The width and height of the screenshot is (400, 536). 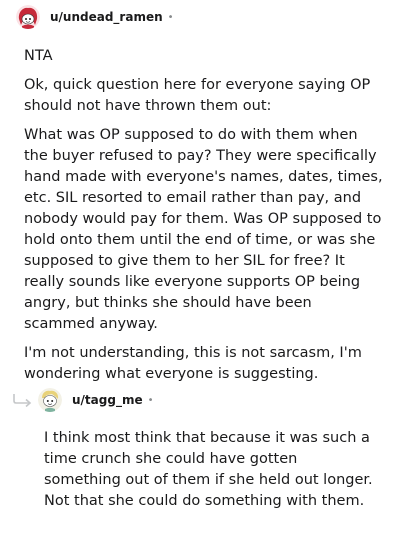 What do you see at coordinates (106, 17) in the screenshot?
I see `comment-author: u/undead_ramen` at bounding box center [106, 17].